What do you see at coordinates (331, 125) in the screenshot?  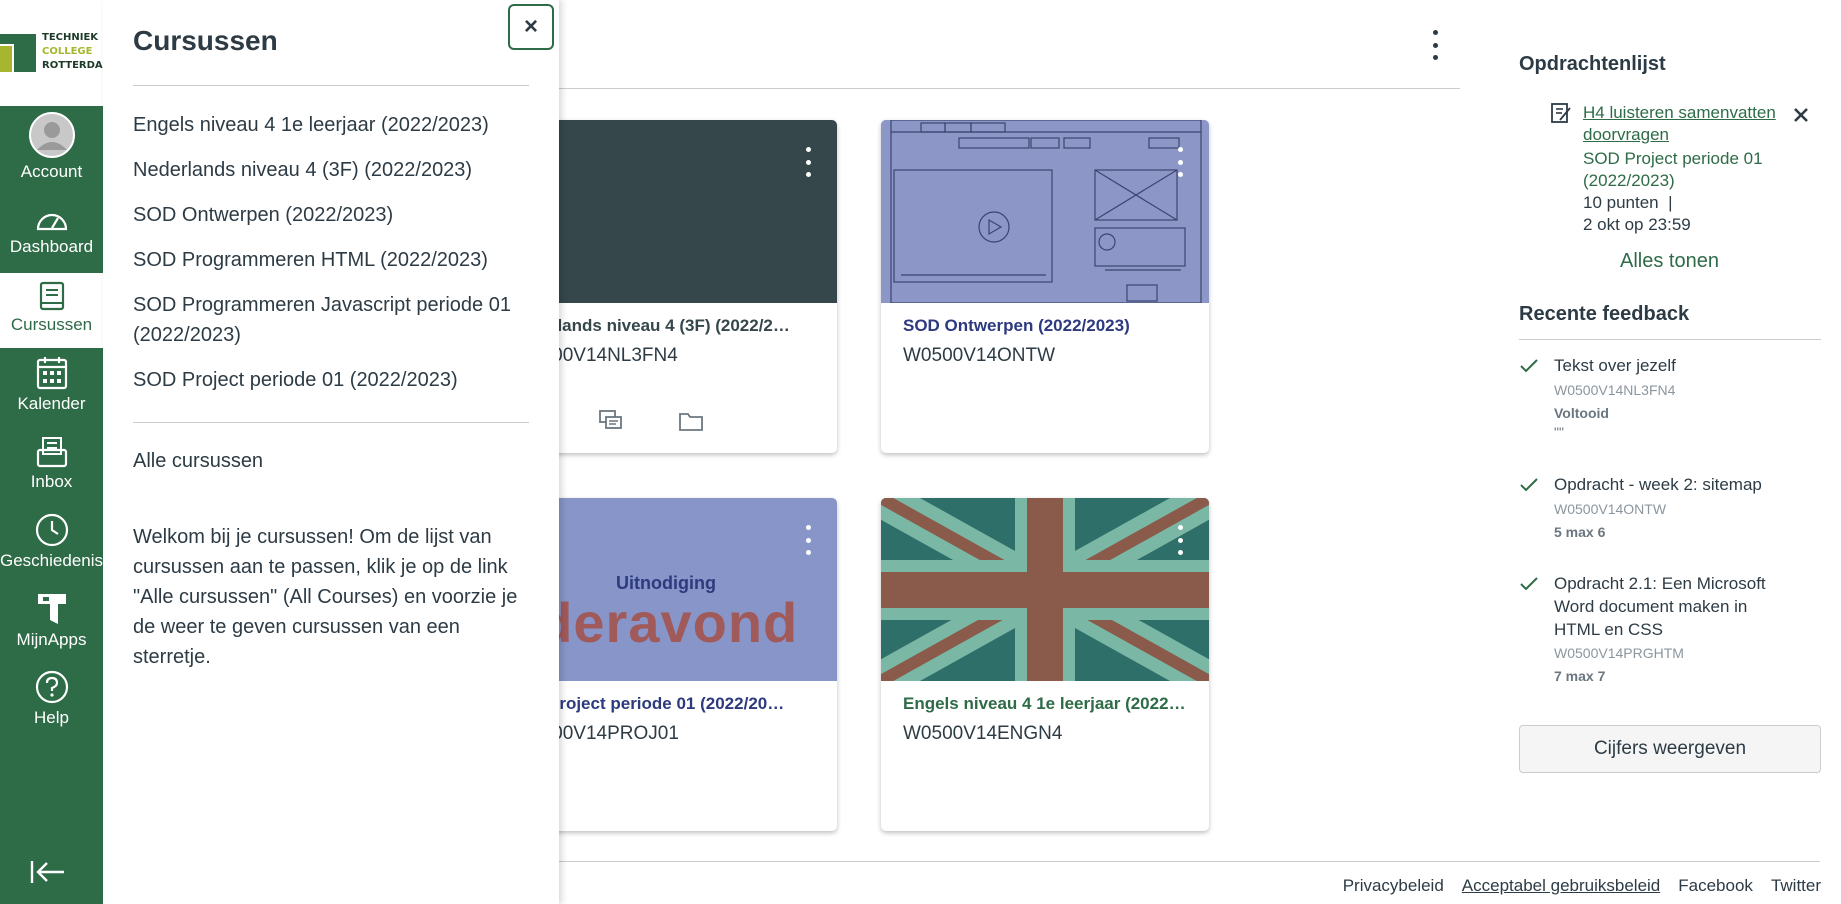 I see `tray-course-link: Engels niveau 4 1e leerjaar (2022/2023)` at bounding box center [331, 125].